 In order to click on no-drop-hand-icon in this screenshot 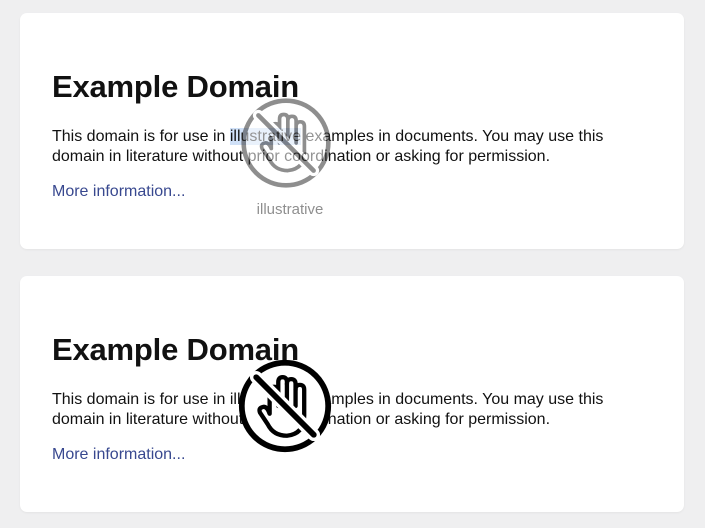, I will do `click(286, 143)`.